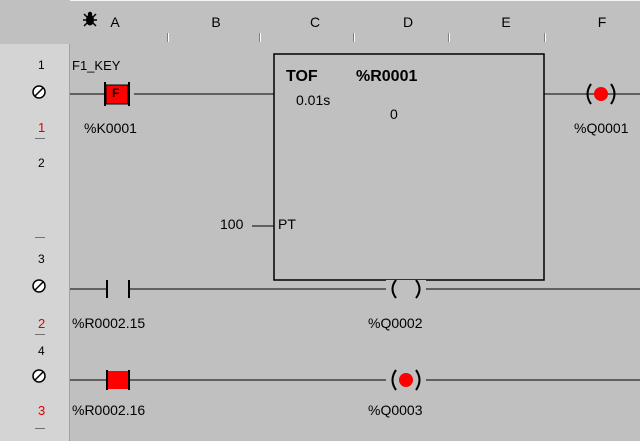 This screenshot has width=640, height=441. I want to click on row-number-1: 1, so click(41, 65).